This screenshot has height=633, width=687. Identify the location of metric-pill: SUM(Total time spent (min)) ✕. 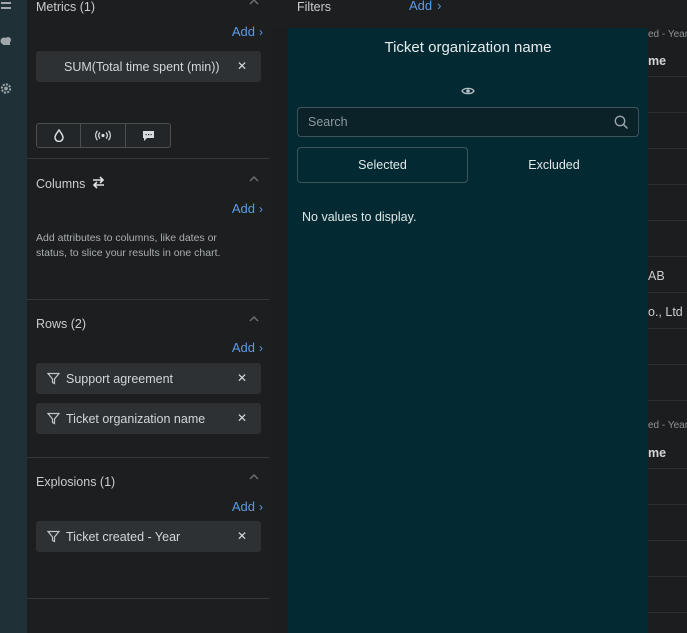
(148, 66).